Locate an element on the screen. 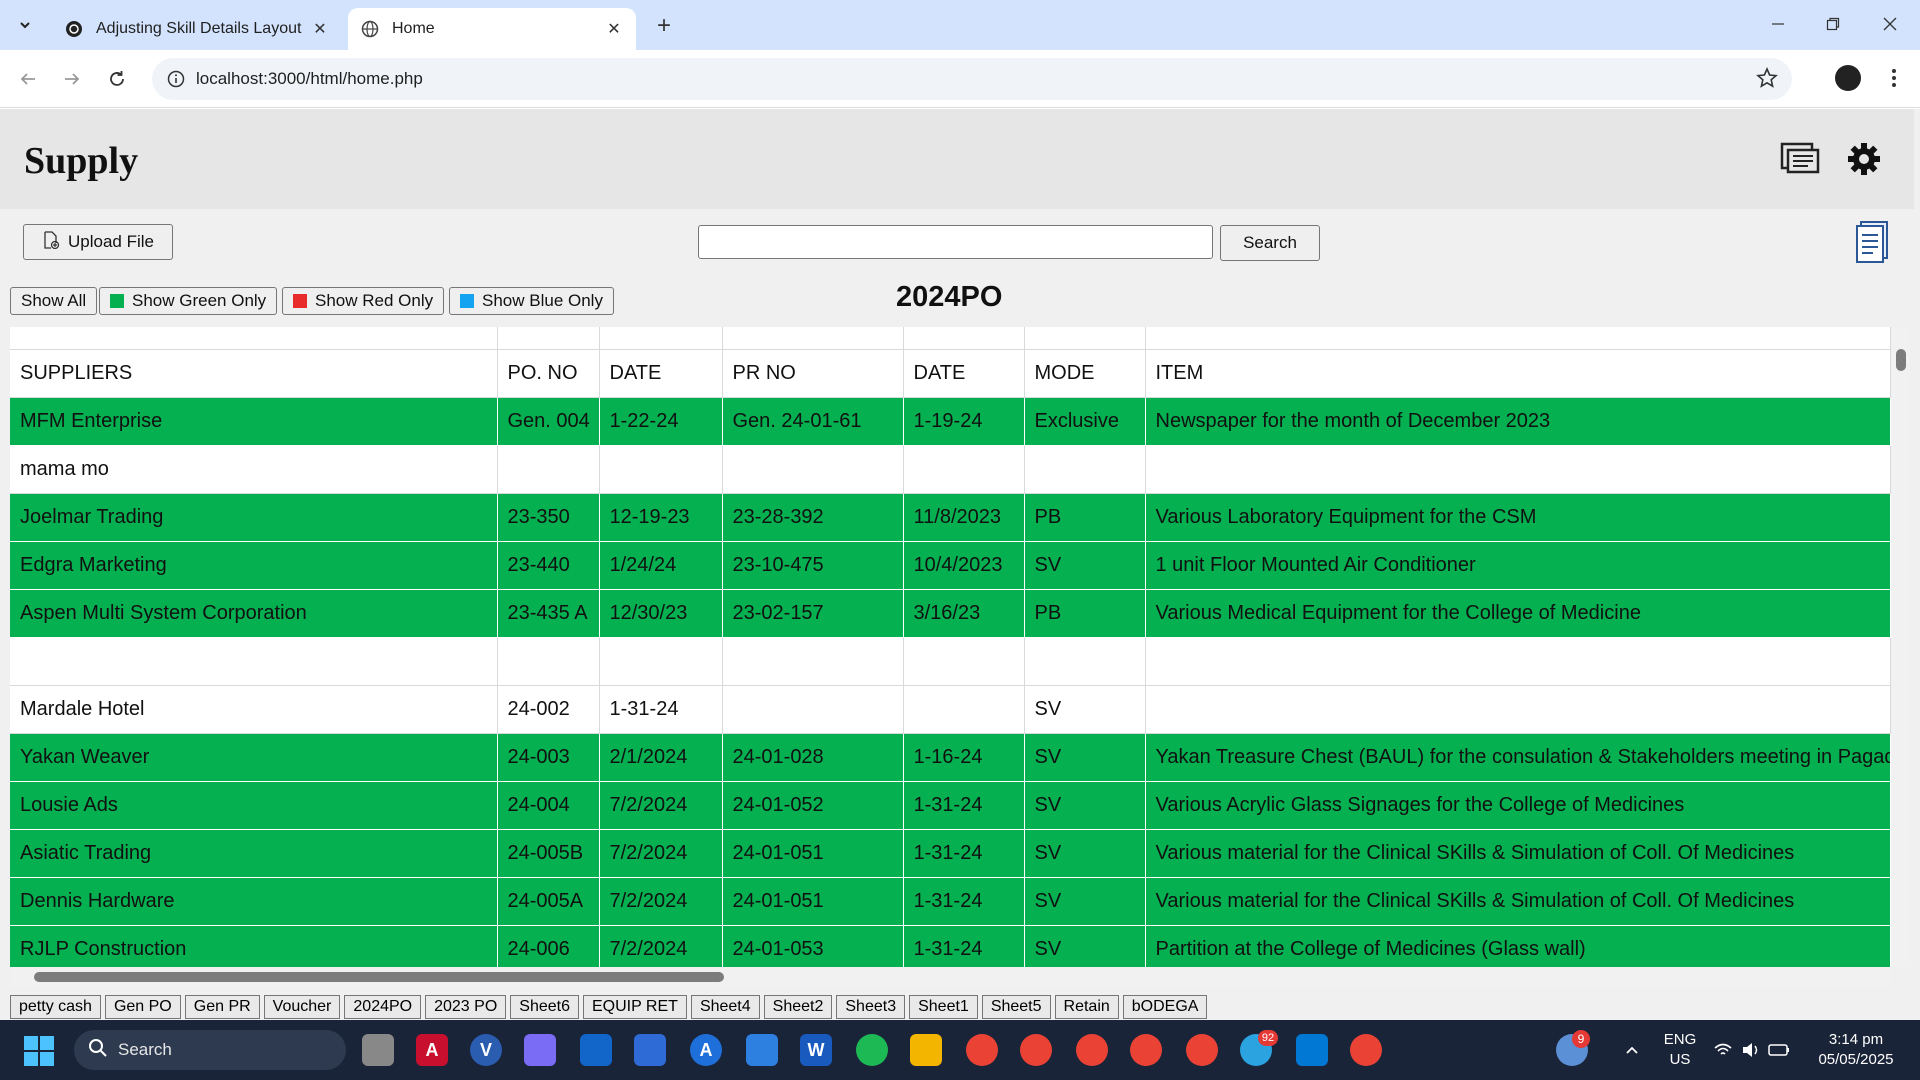  sheet-tab: Sheet4 is located at coordinates (725, 1007).